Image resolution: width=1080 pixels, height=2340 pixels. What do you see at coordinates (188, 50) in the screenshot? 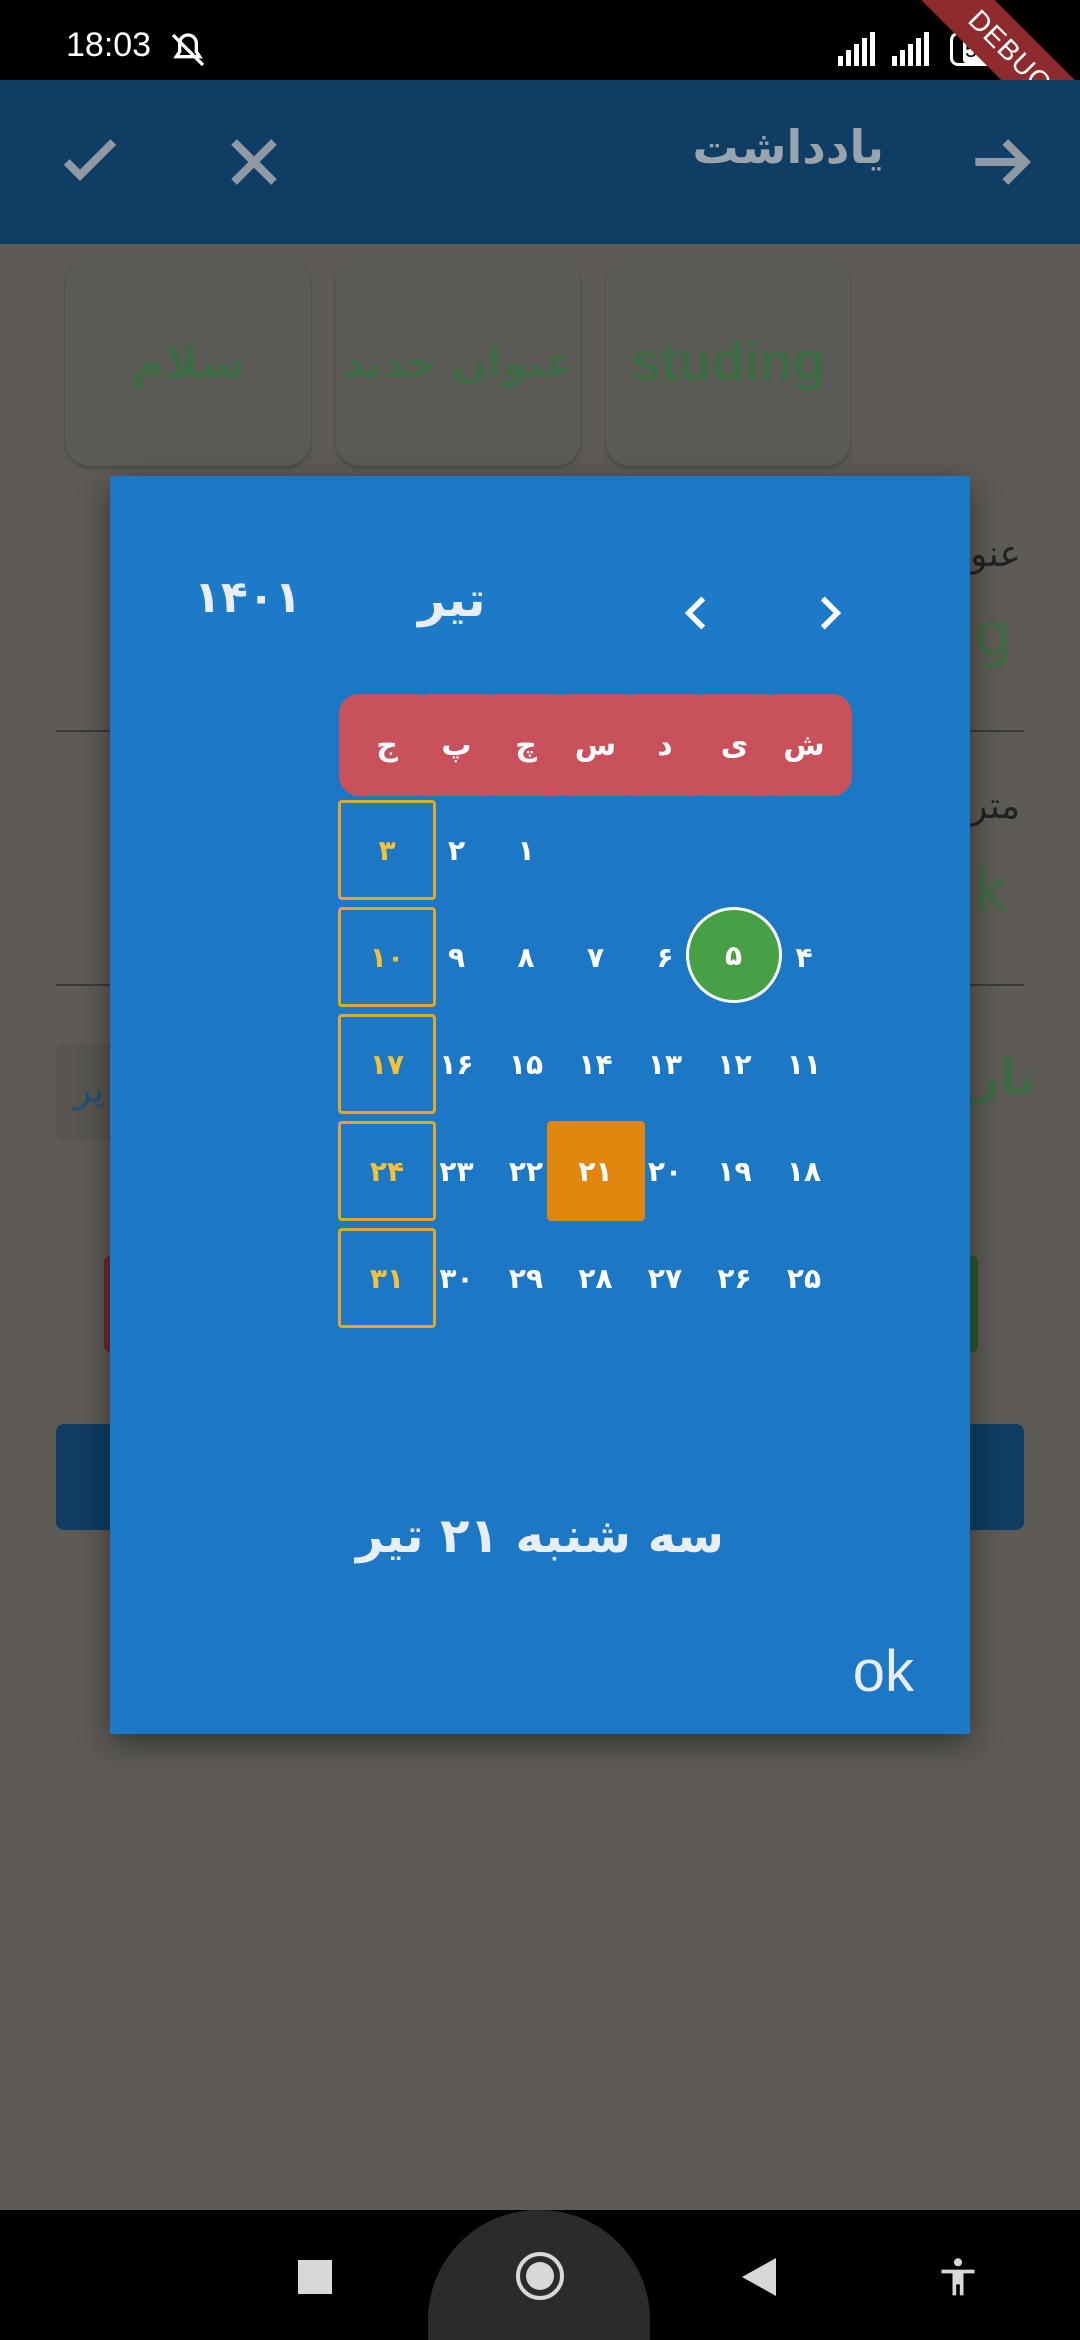
I see `notifications-muted-icon` at bounding box center [188, 50].